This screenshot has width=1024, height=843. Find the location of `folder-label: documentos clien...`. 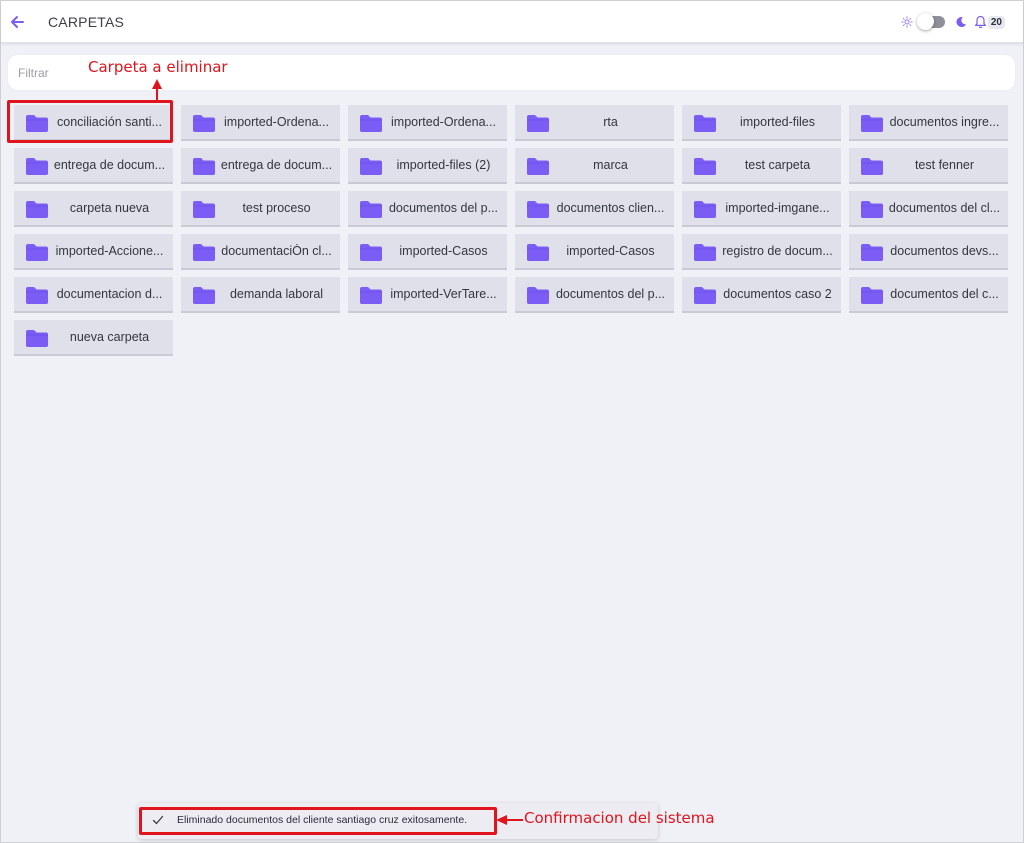

folder-label: documentos clien... is located at coordinates (610, 208).